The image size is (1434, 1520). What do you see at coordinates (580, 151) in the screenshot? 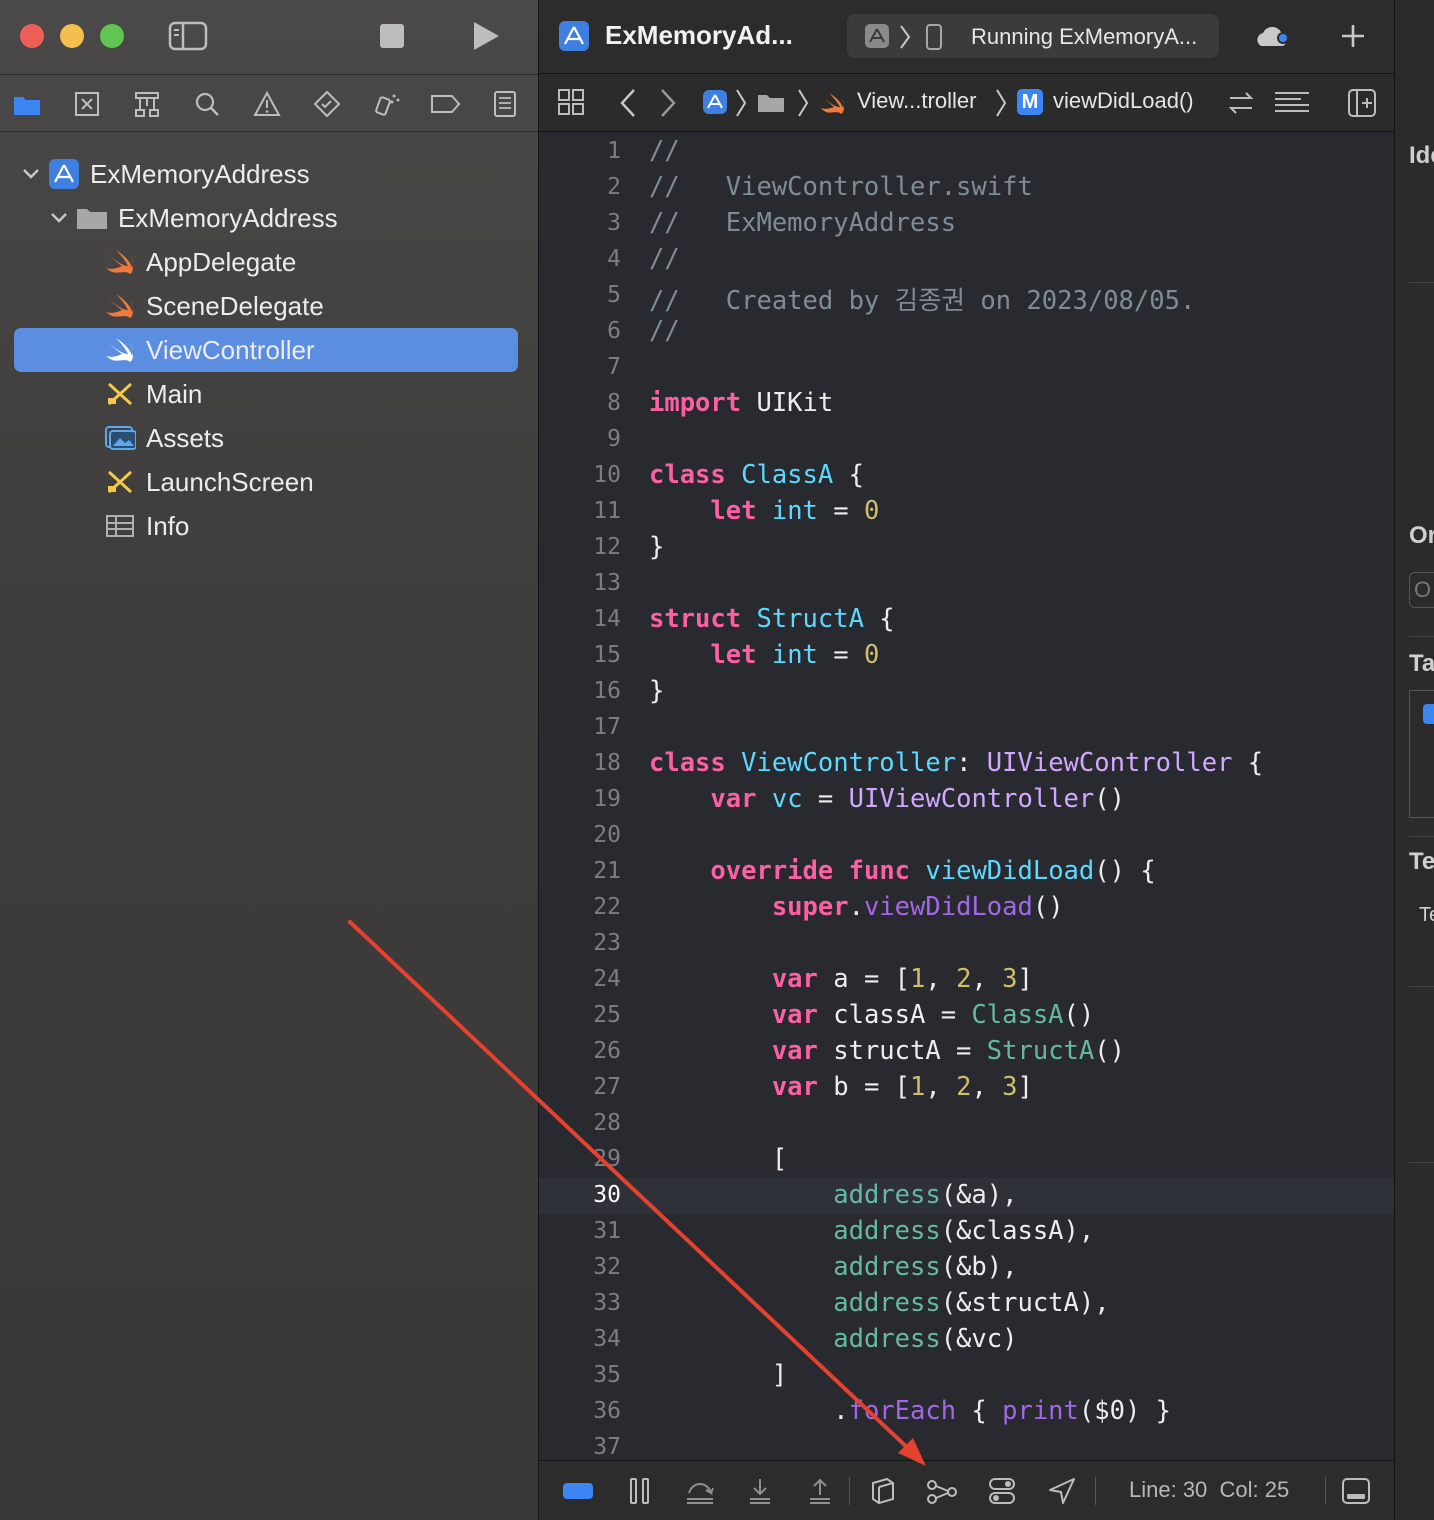
I see `line-number: 1` at bounding box center [580, 151].